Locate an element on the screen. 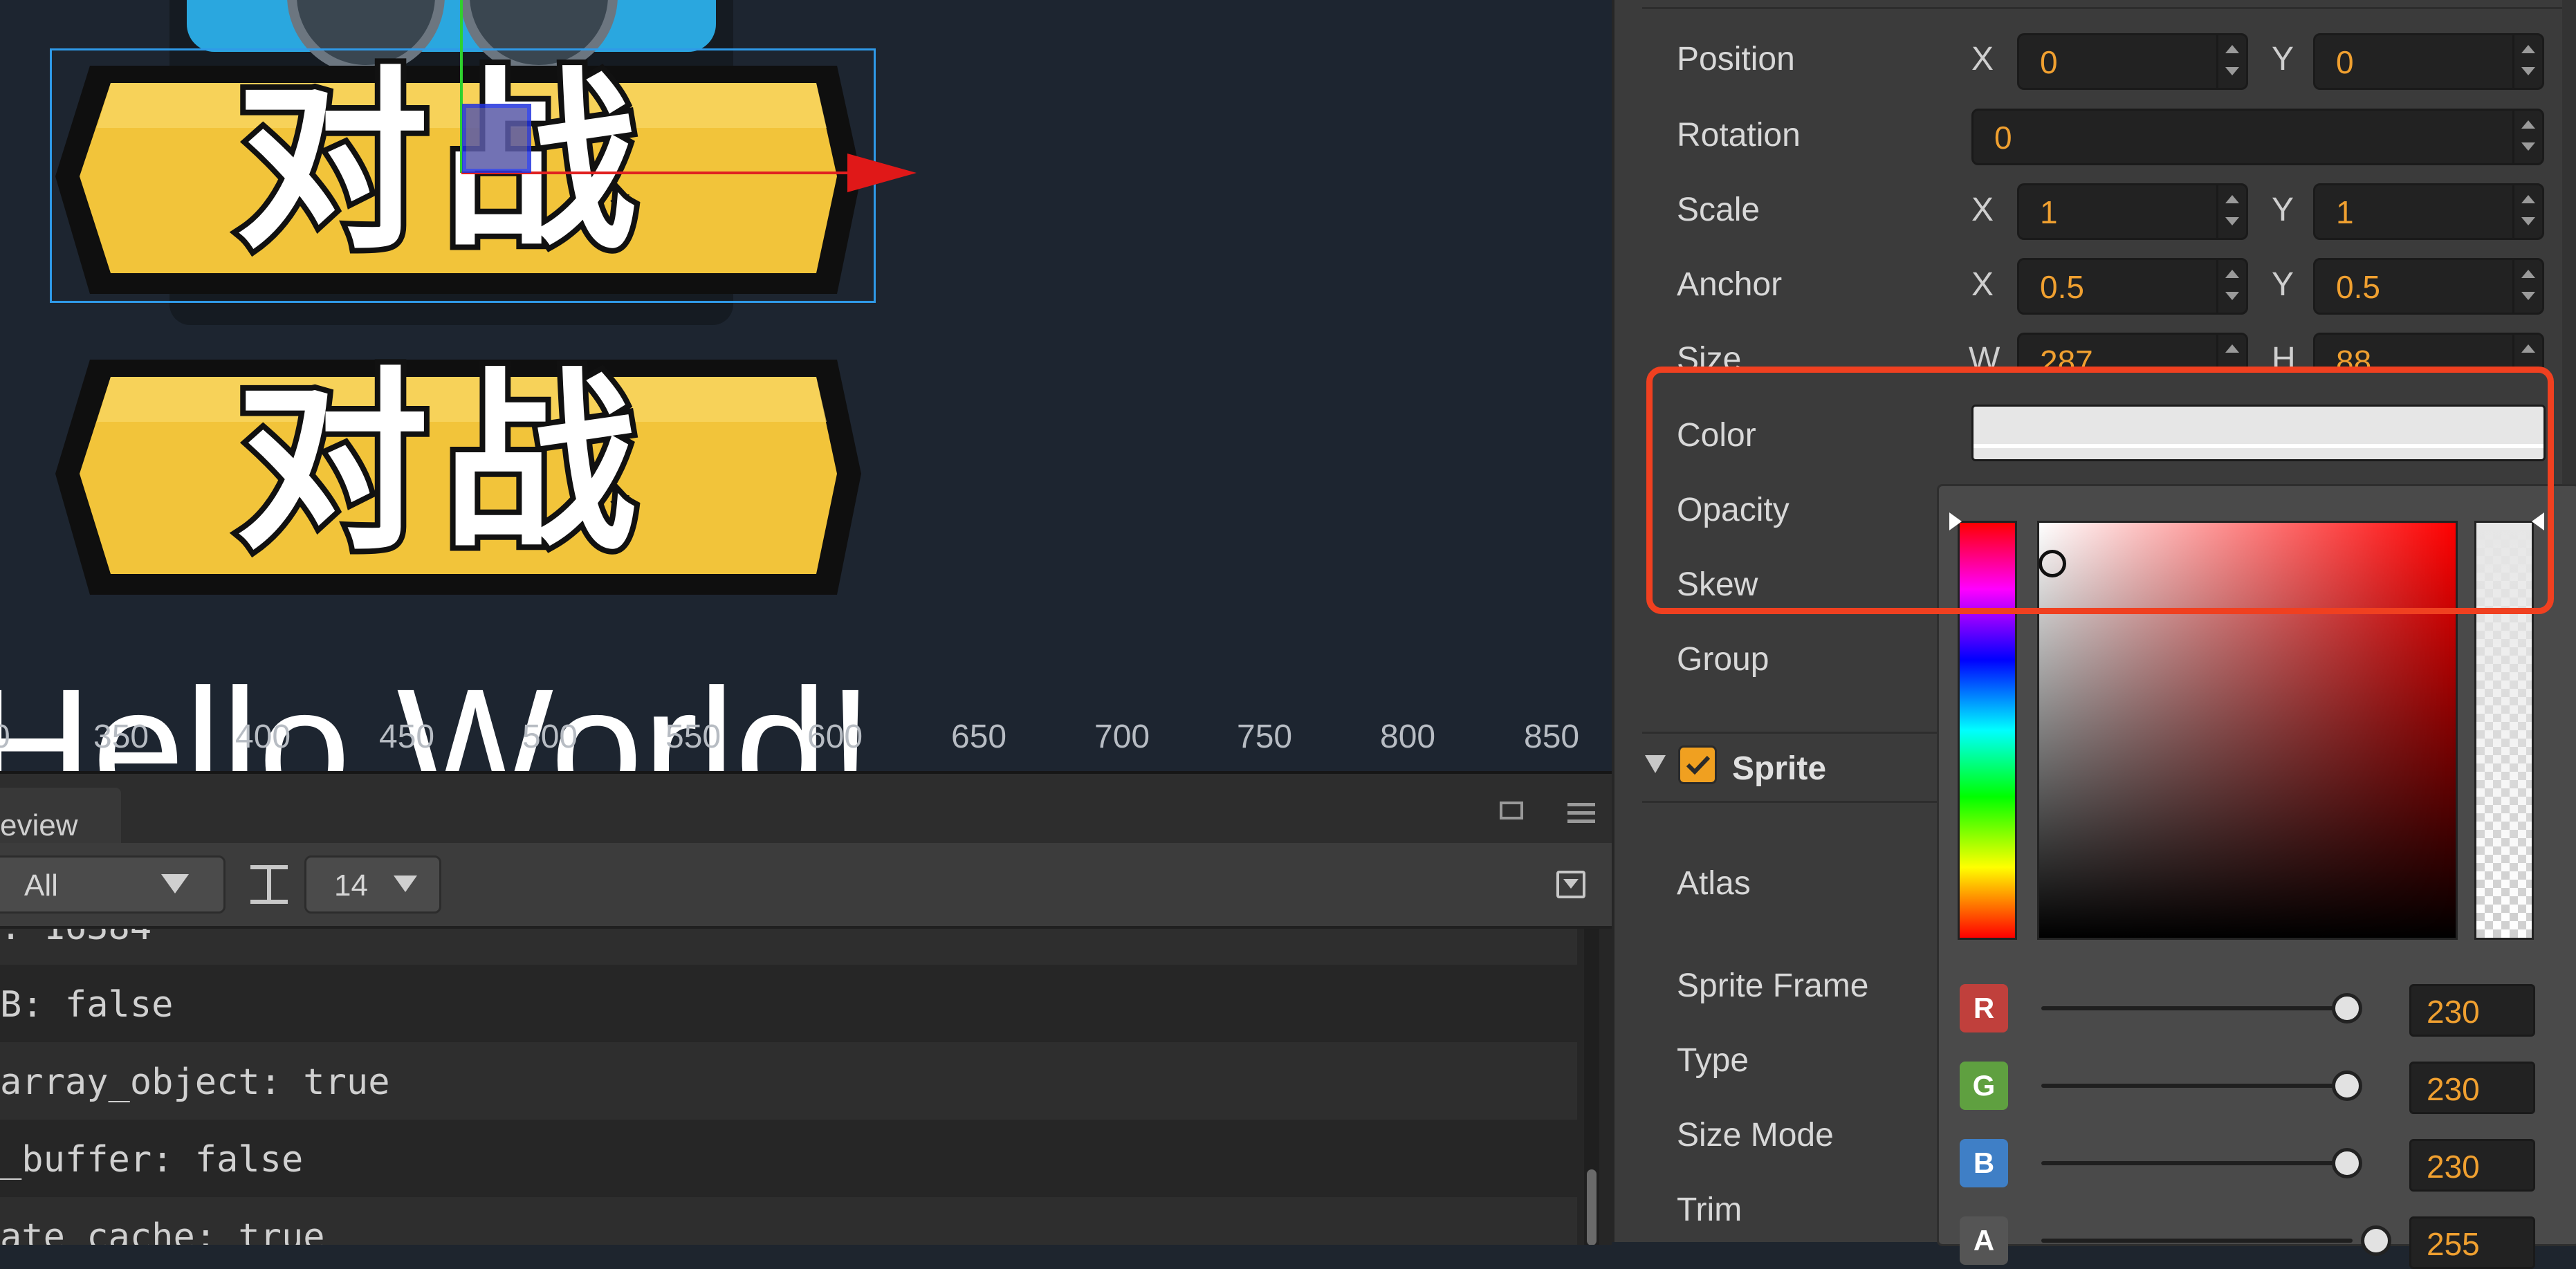  ruler-label: 450 is located at coordinates (407, 737).